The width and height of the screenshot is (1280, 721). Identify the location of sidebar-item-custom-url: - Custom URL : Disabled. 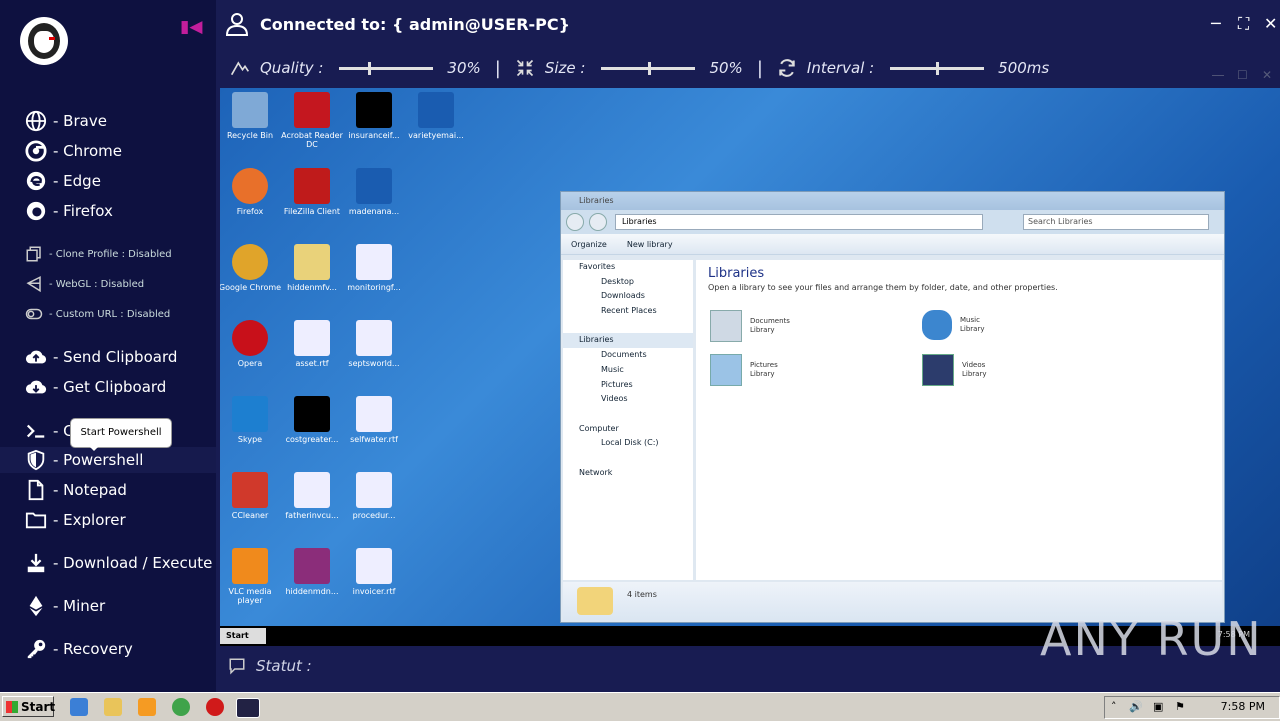
(97, 314).